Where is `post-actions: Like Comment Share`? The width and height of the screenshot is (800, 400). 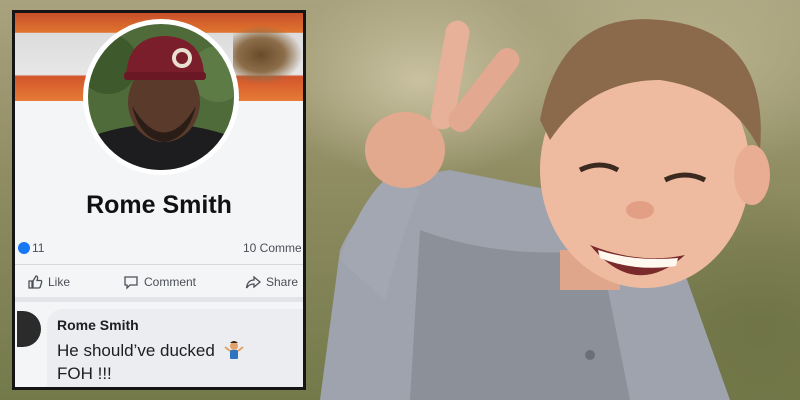 post-actions: Like Comment Share is located at coordinates (159, 282).